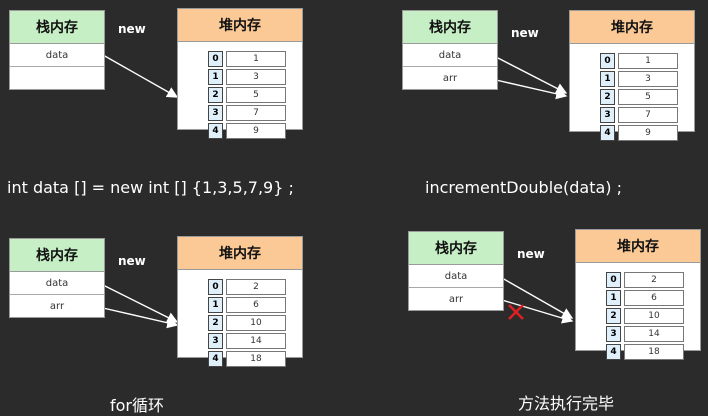 Image resolution: width=708 pixels, height=416 pixels. I want to click on stack-slot, so click(57, 78).